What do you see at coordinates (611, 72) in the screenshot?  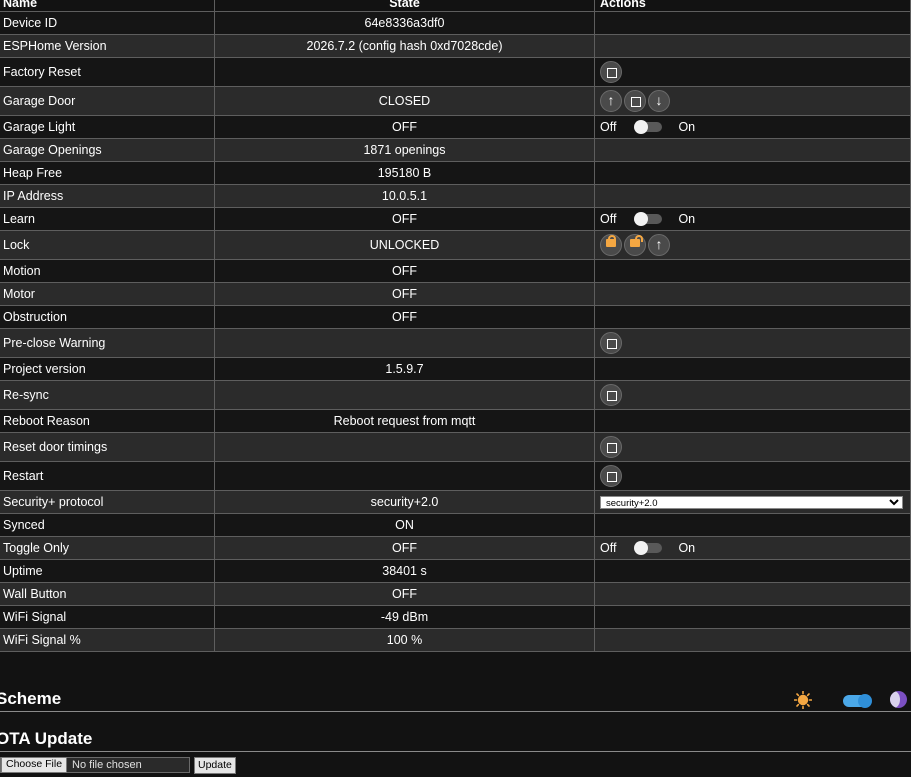 I see `factory-reset-press-button` at bounding box center [611, 72].